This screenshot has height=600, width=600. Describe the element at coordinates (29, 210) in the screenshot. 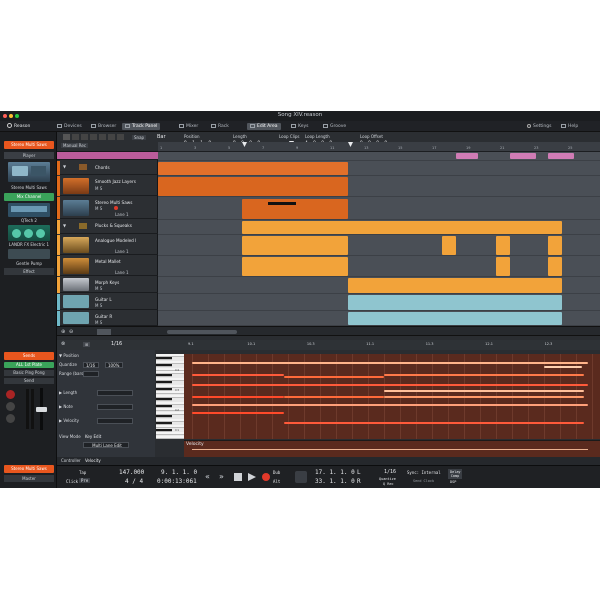

I see `qtech-thumbnail` at that location.